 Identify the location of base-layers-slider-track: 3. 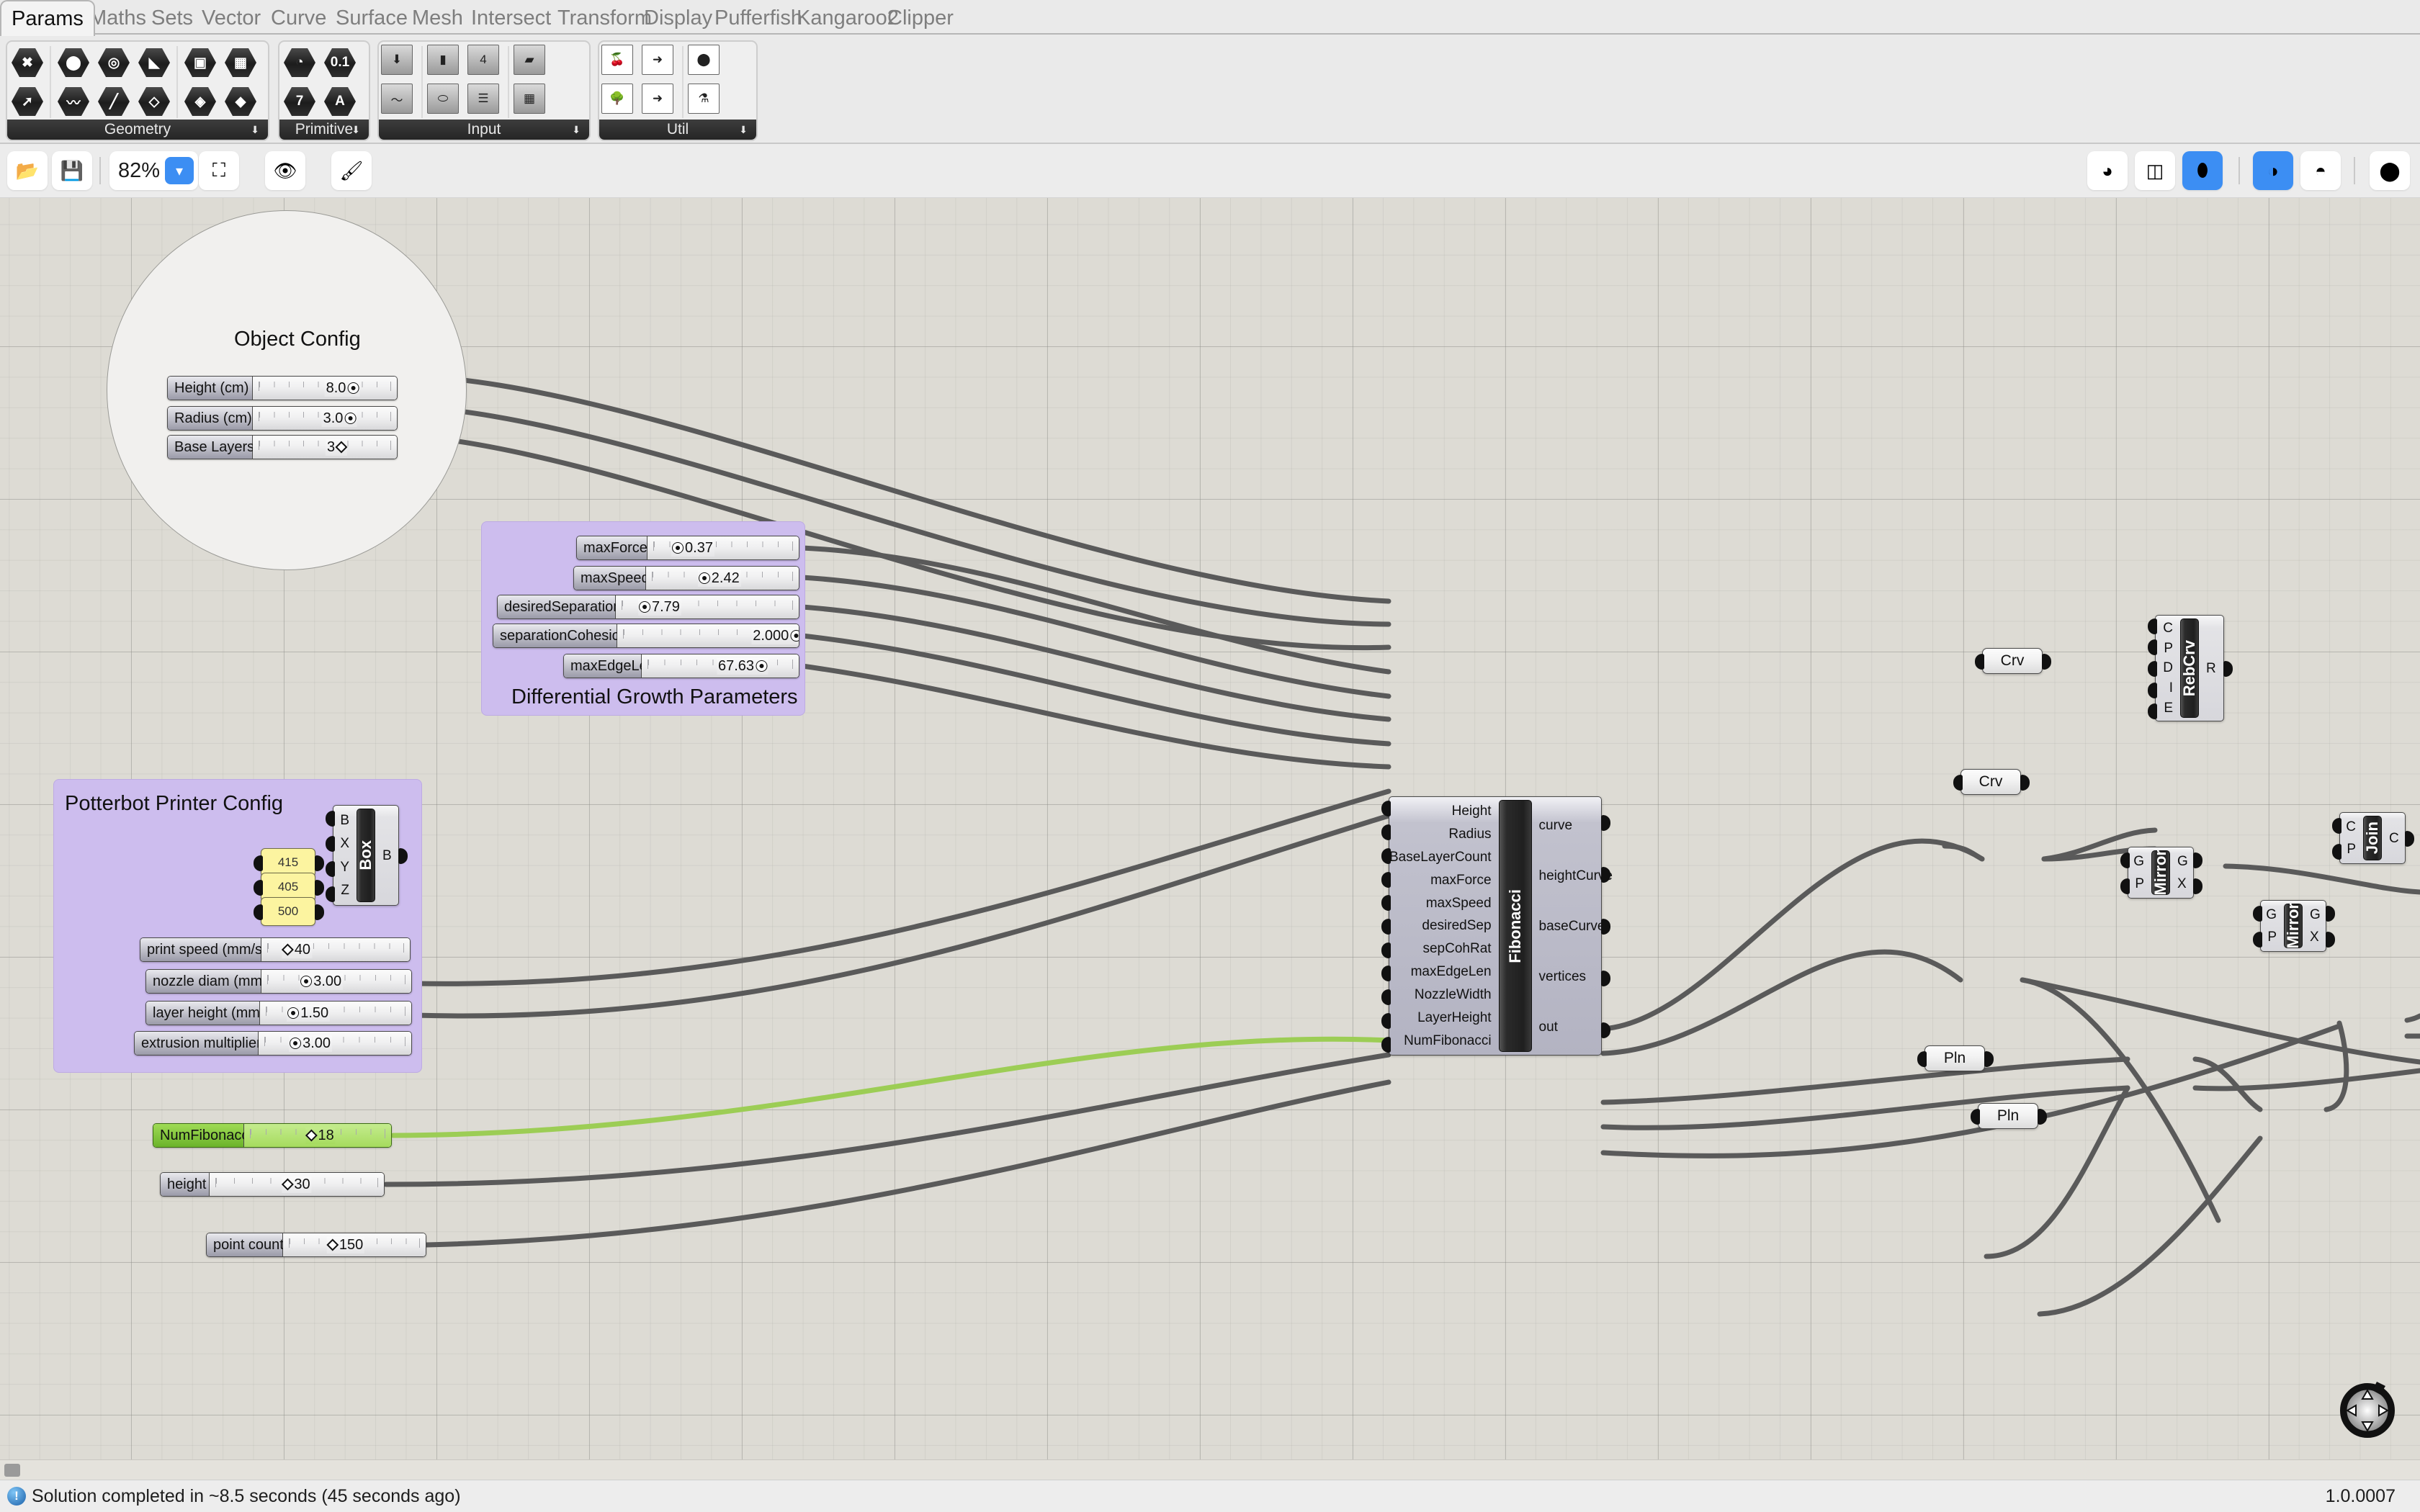
(325, 447).